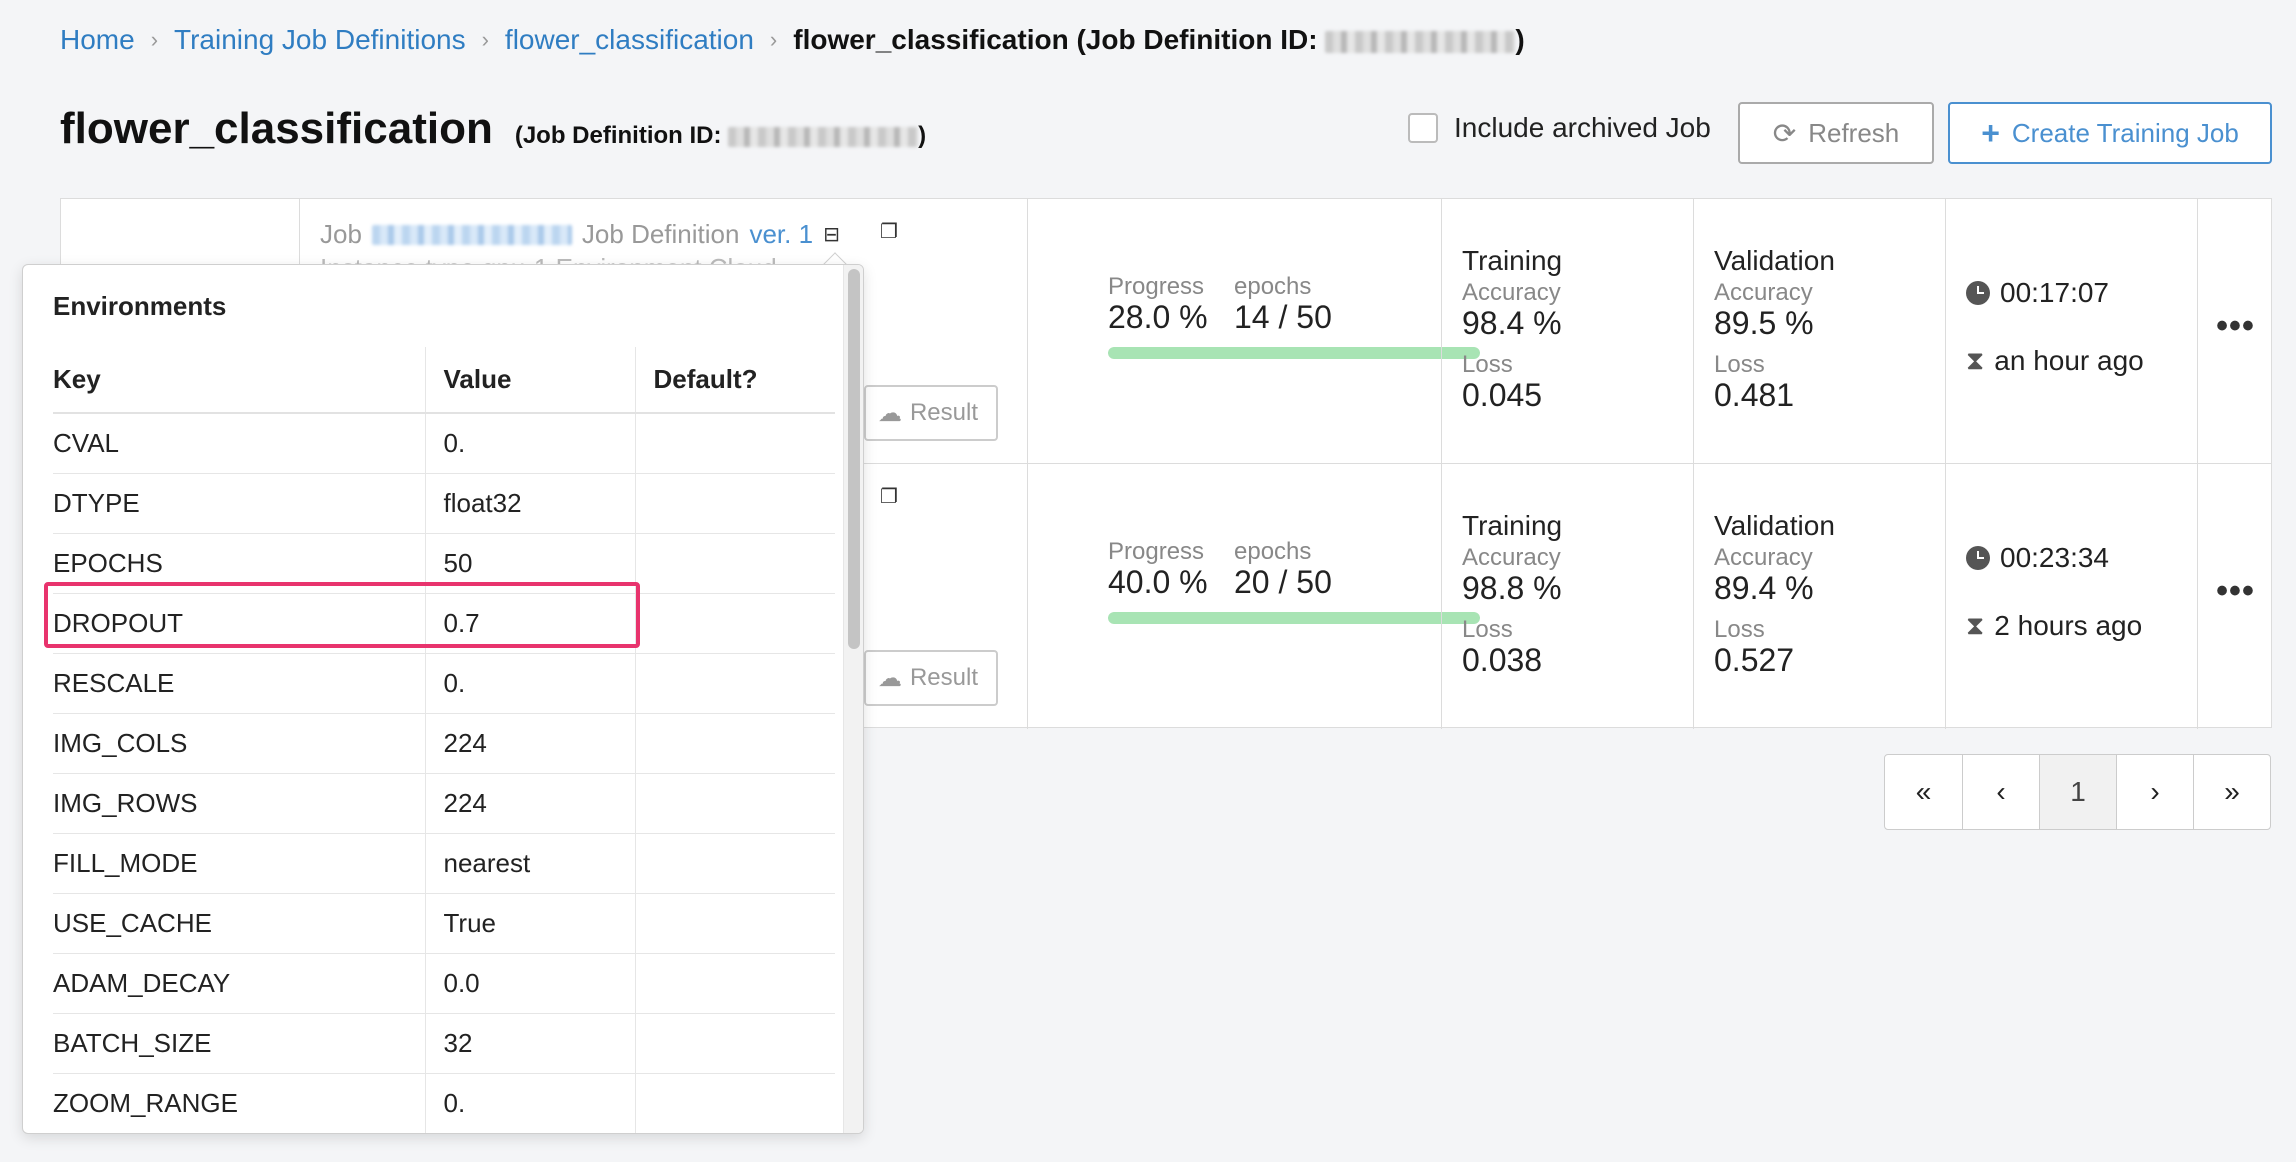 The image size is (2296, 1162). I want to click on environment-key: DROPOUT, so click(239, 623).